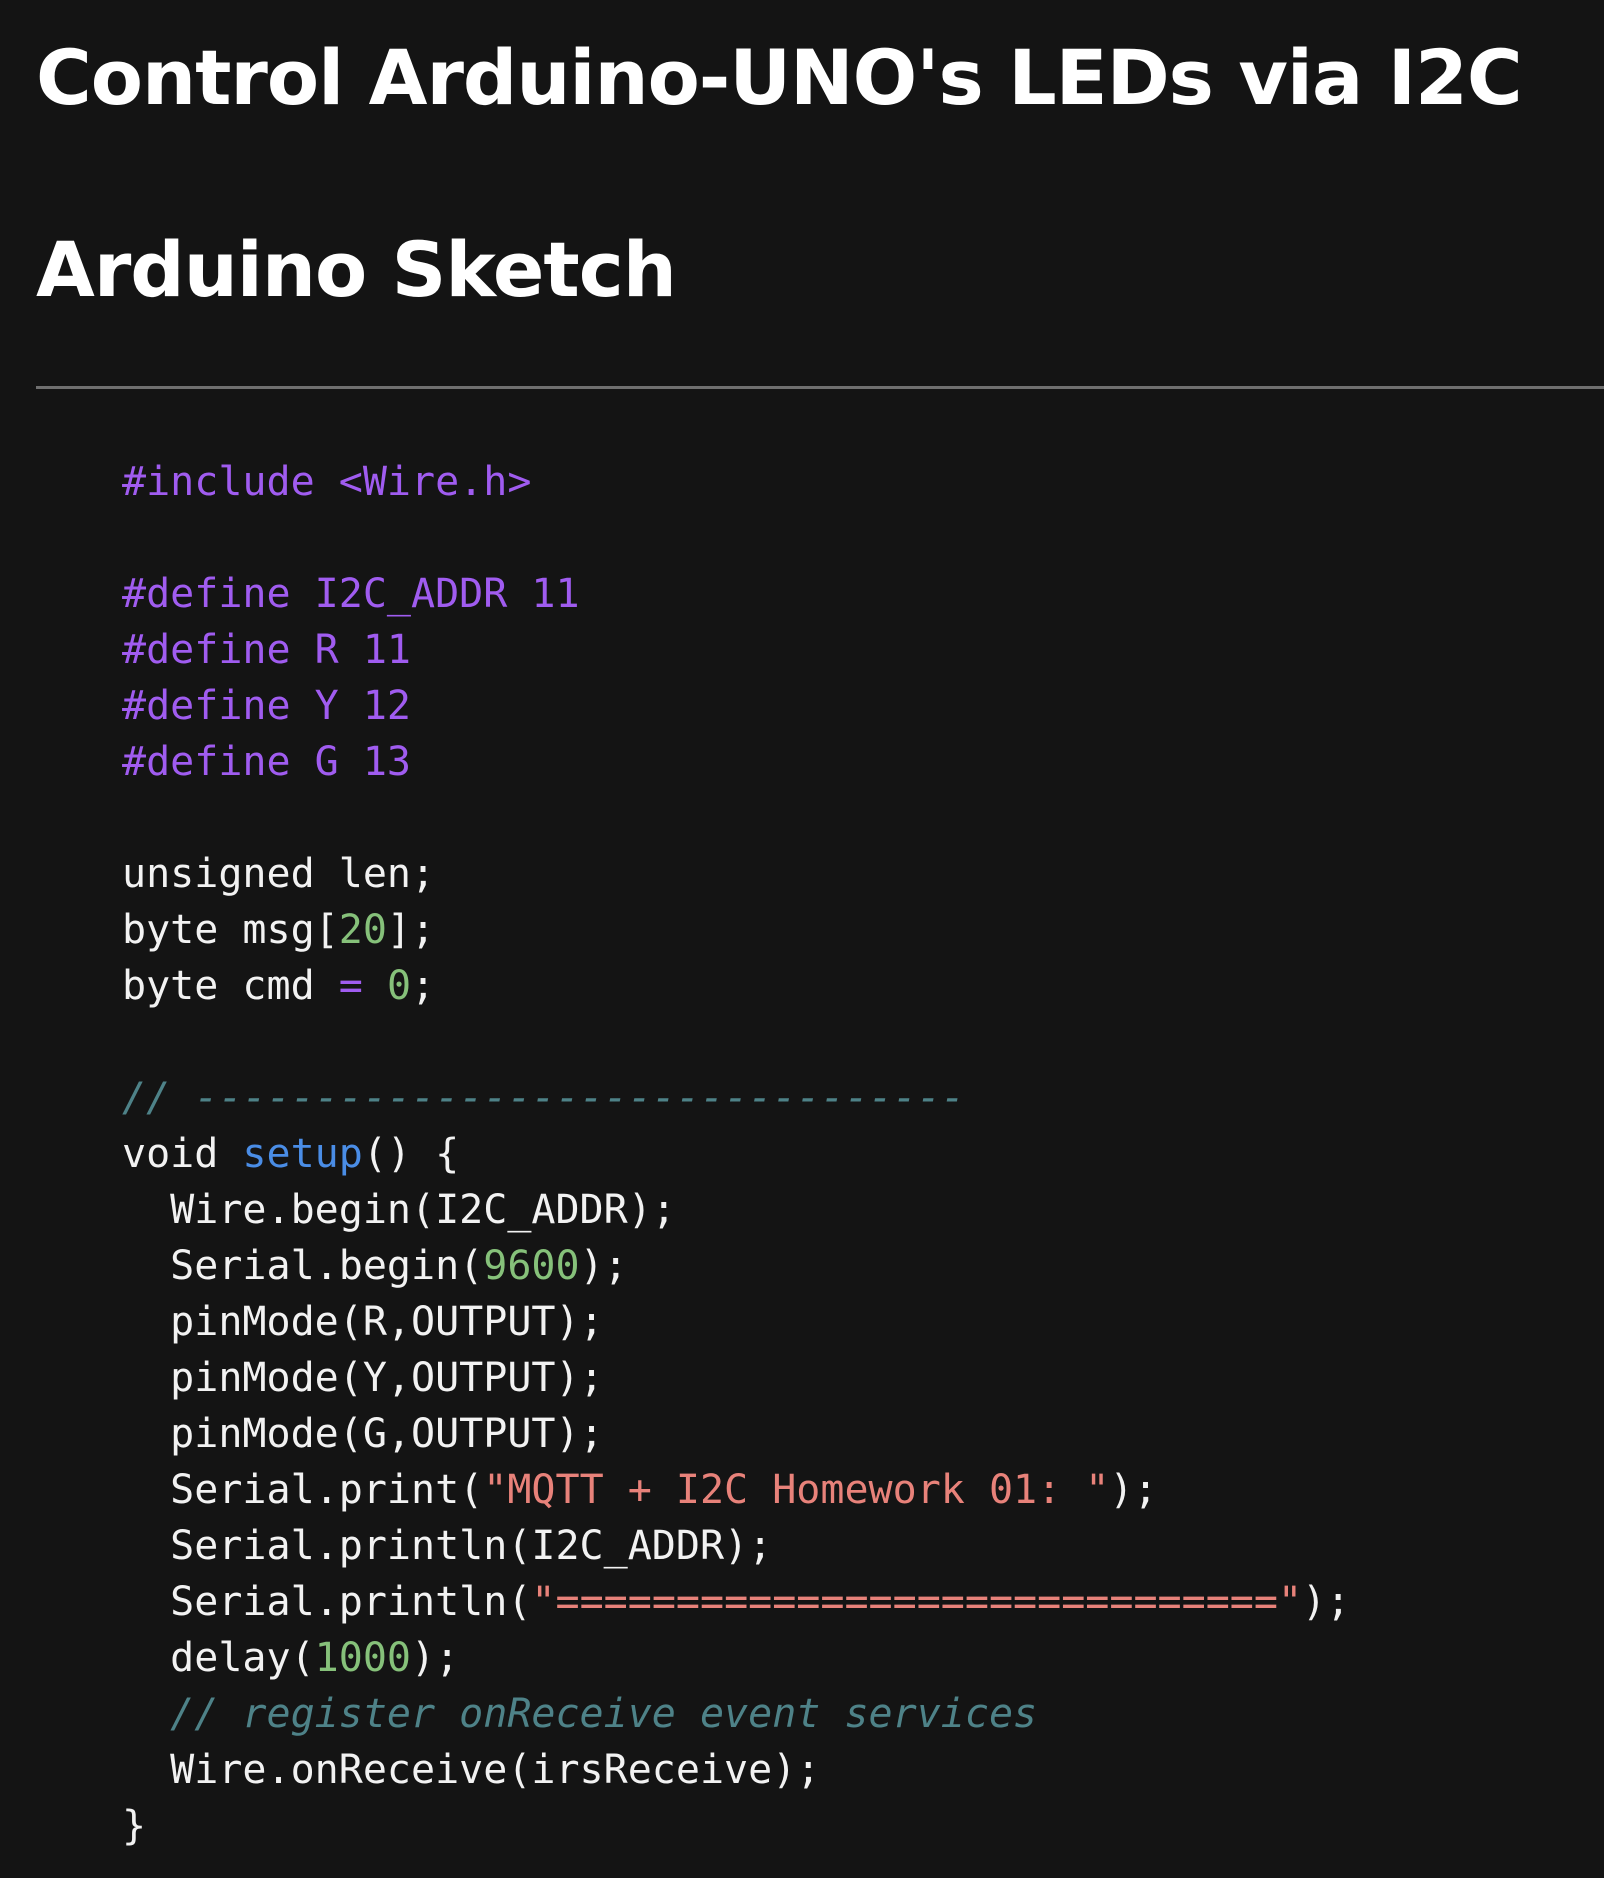  Describe the element at coordinates (736, 1658) in the screenshot. I see `code-line-delay: delay(1000);` at that location.